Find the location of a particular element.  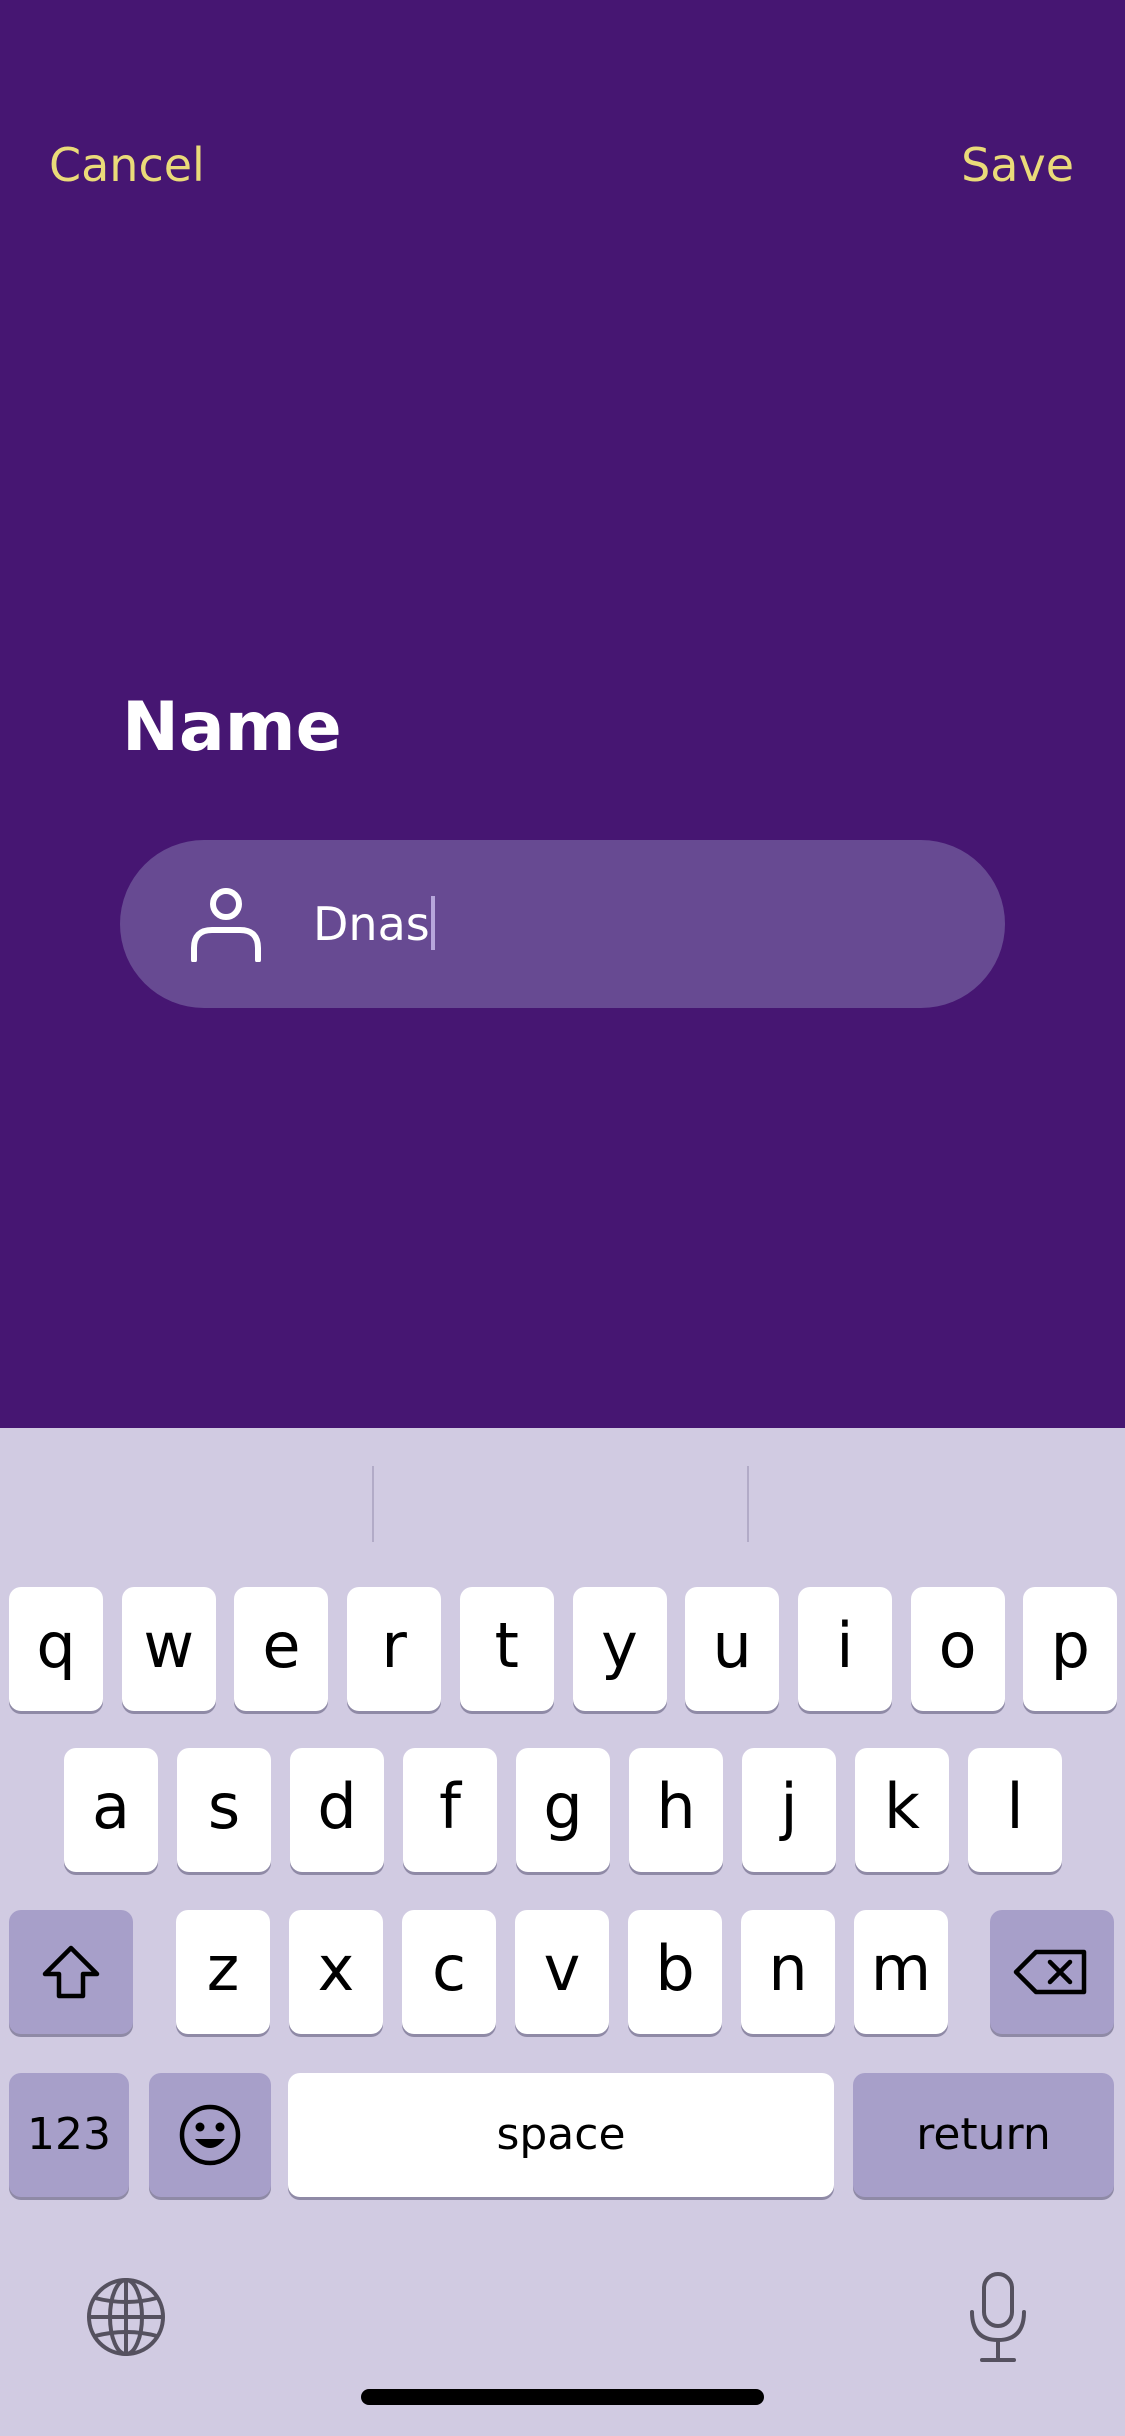

key-s: s is located at coordinates (224, 1810).